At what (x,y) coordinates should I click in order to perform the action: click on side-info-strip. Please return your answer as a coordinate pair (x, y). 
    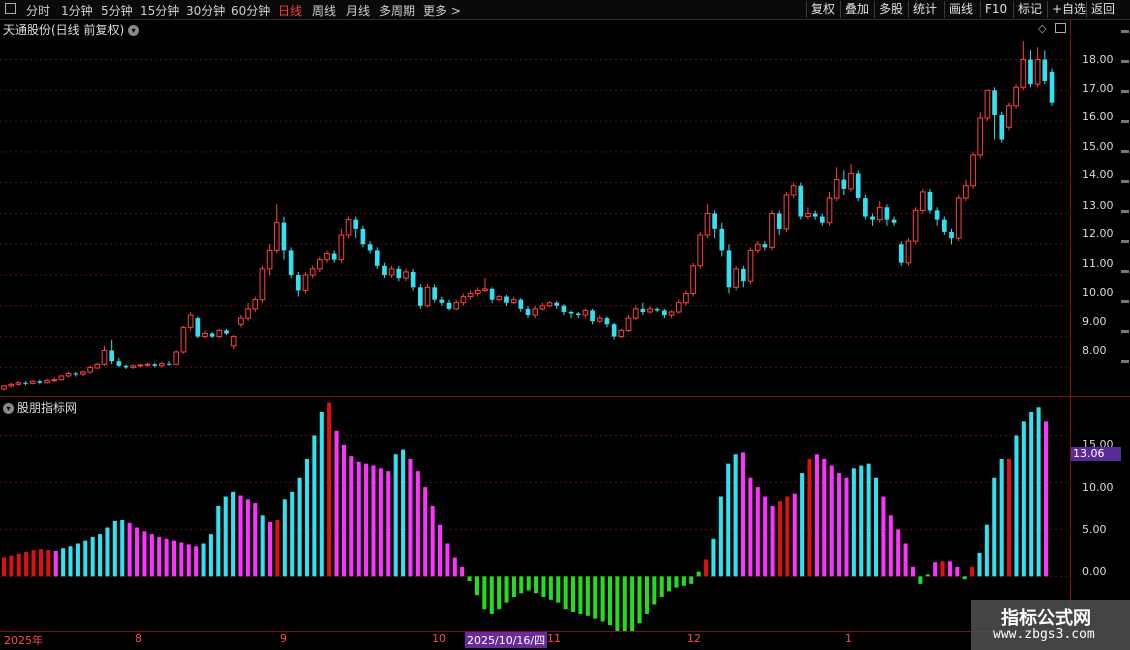
    Looking at the image, I should click on (1124, 210).